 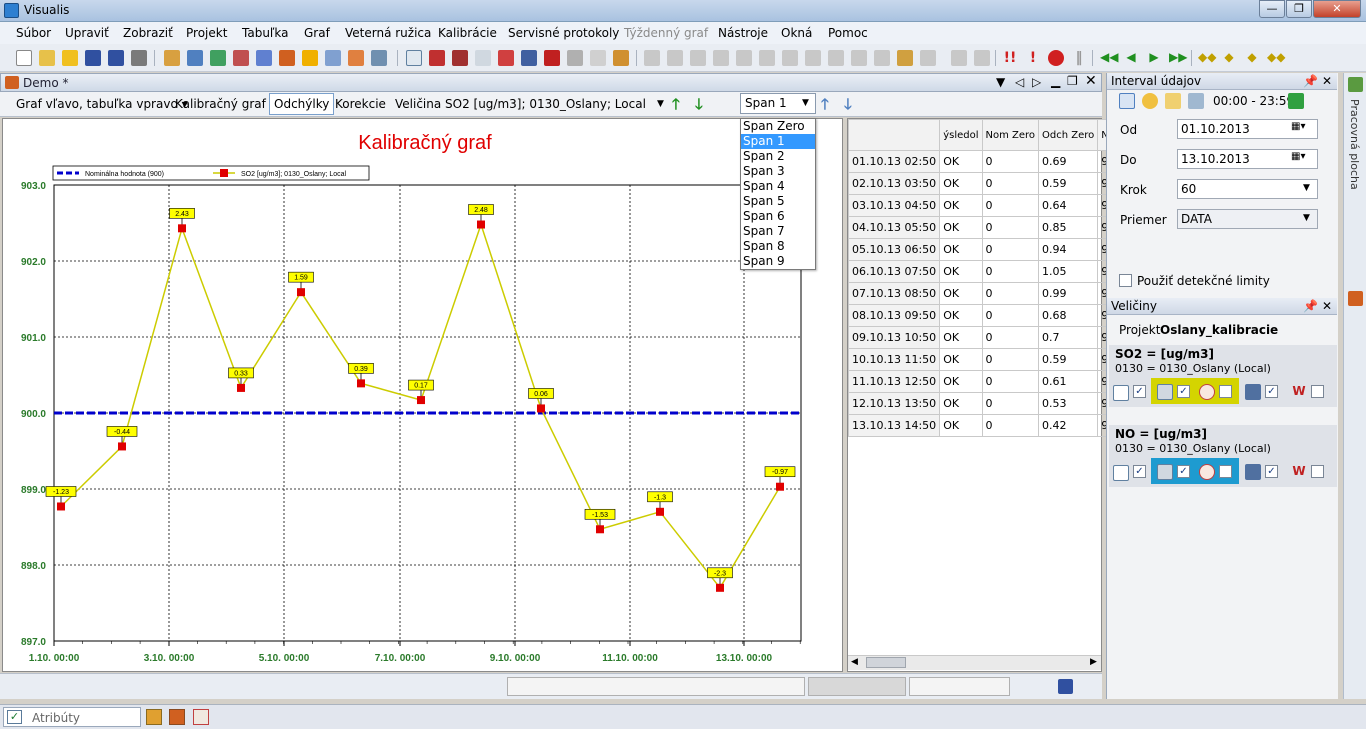 What do you see at coordinates (1010, 135) in the screenshot?
I see `table-header: Nom Zero` at bounding box center [1010, 135].